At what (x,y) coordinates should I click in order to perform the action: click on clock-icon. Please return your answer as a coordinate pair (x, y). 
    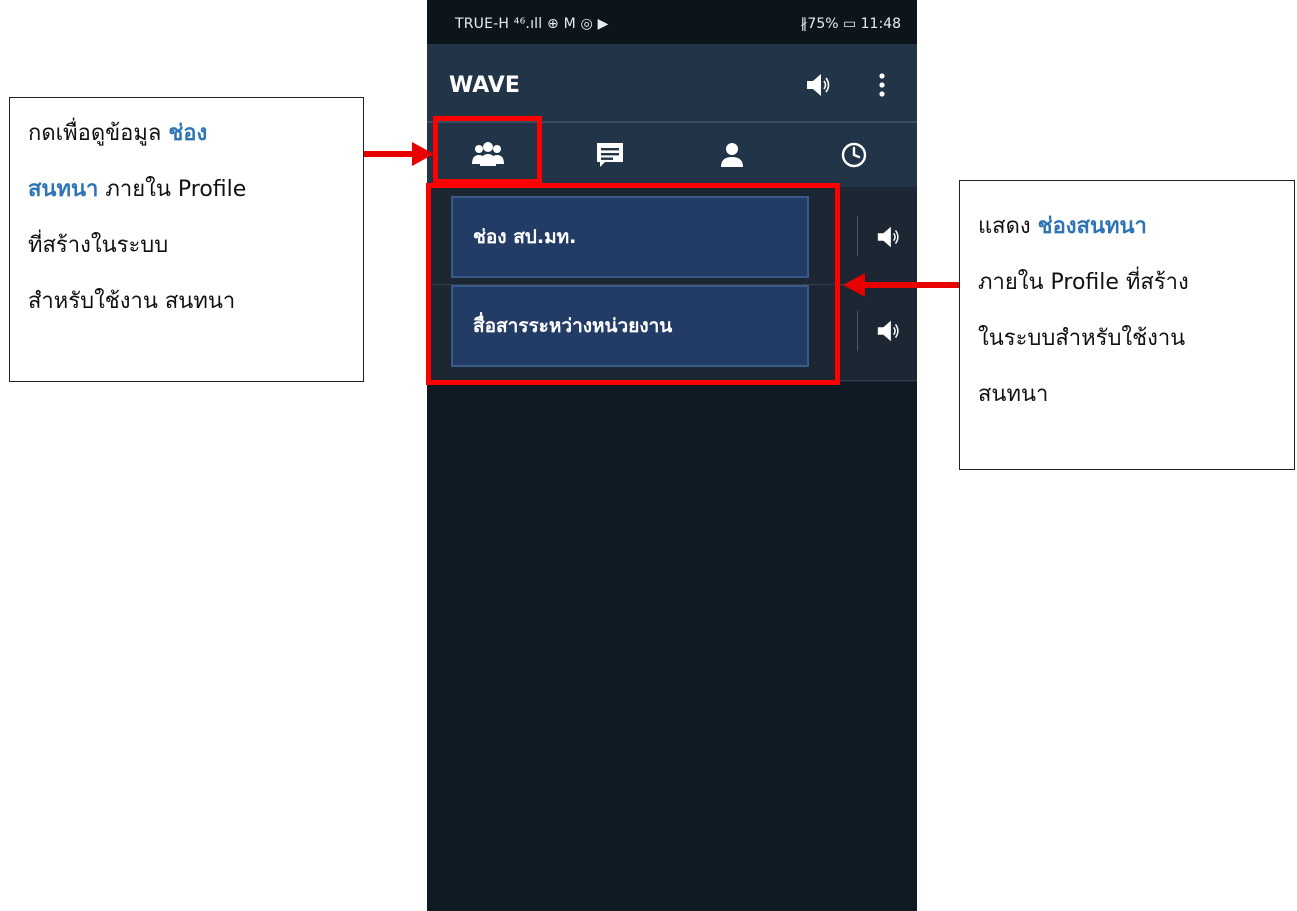
    Looking at the image, I should click on (854, 155).